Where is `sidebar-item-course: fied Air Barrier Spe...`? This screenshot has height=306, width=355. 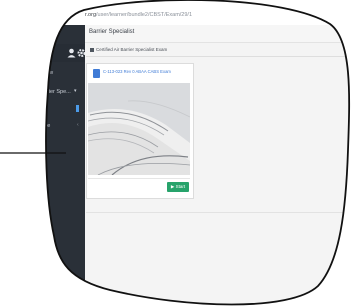
sidebar-item-course: fied Air Barrier Spe... is located at coordinates (45, 92).